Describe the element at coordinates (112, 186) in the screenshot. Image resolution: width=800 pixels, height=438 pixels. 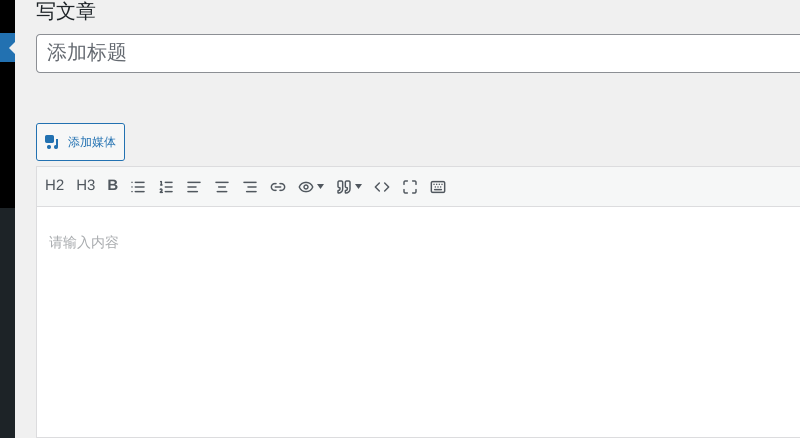
I see `format-button: B` at that location.